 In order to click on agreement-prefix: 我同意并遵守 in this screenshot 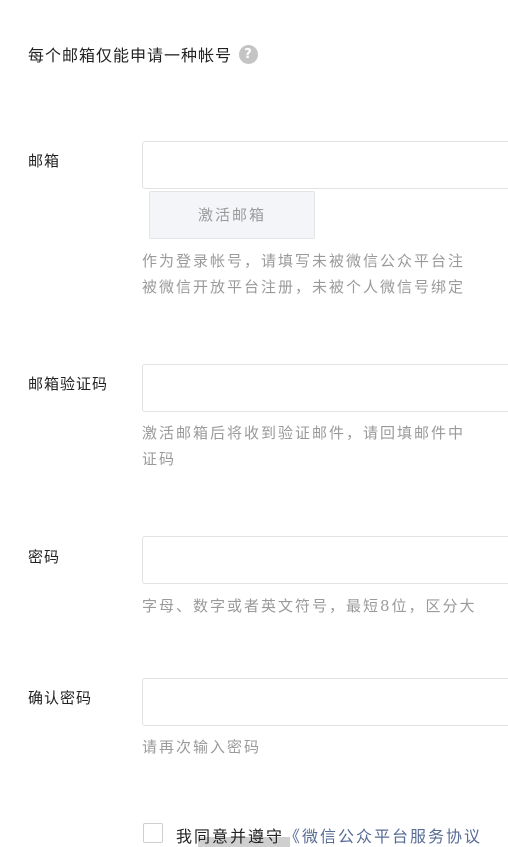, I will do `click(230, 836)`.